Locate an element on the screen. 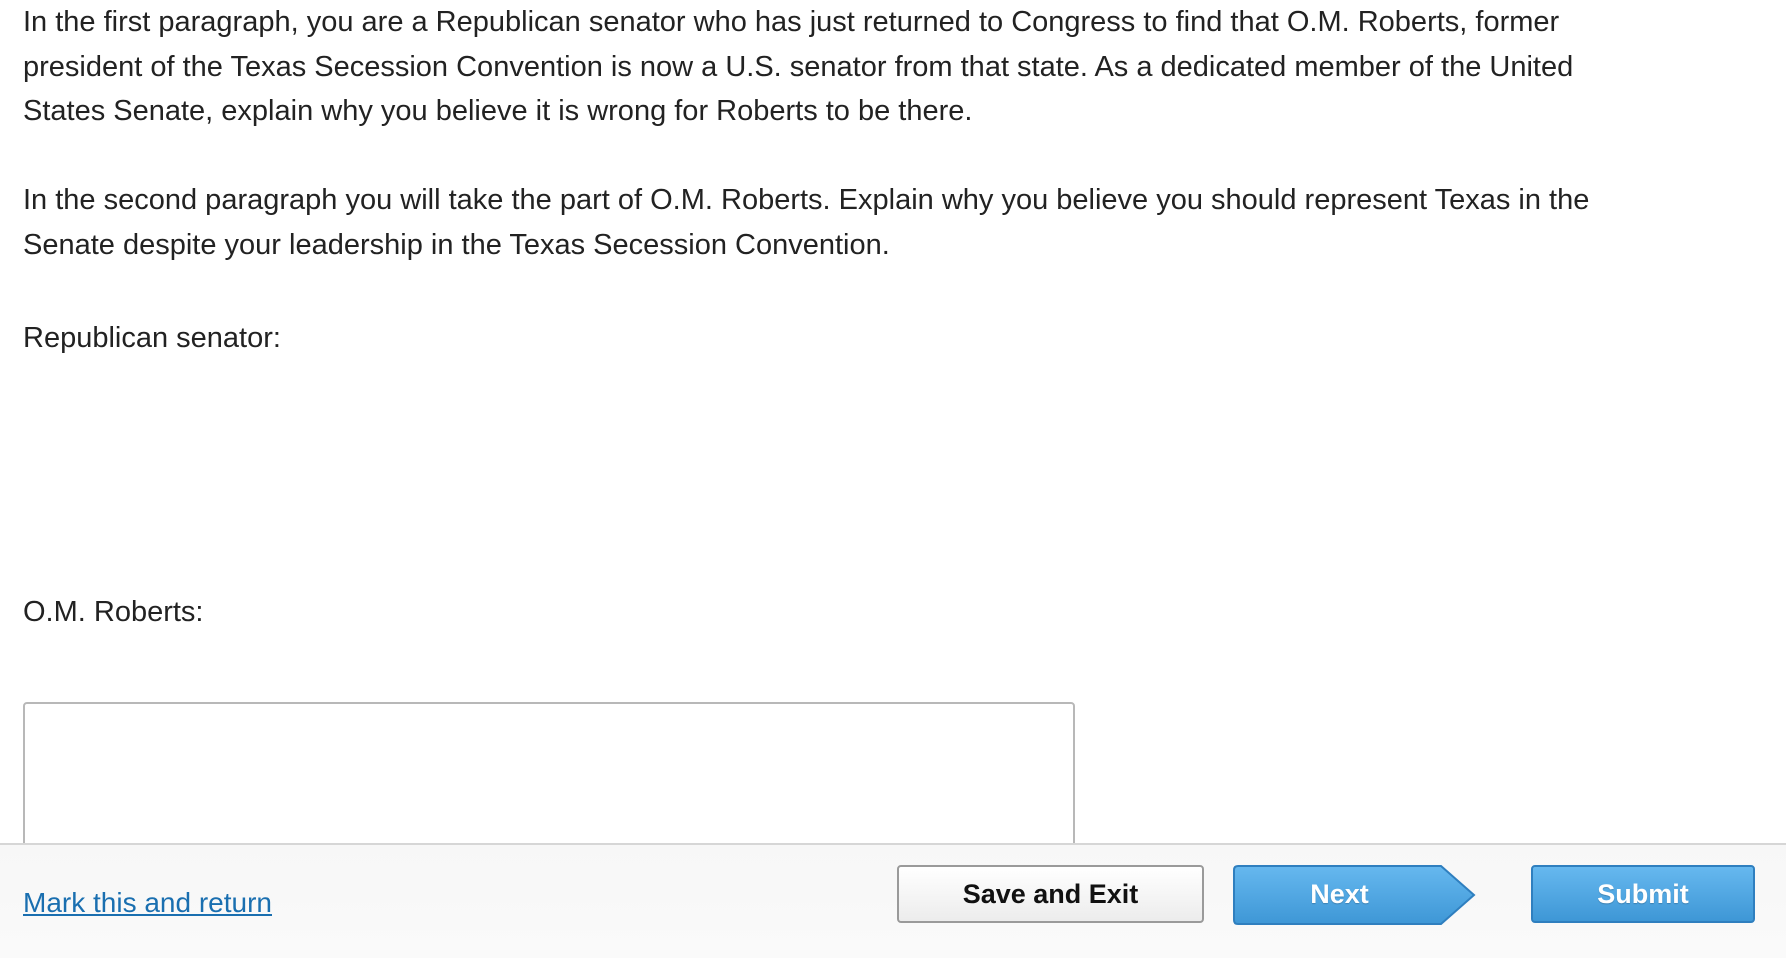 Image resolution: width=1786 pixels, height=958 pixels. save-and-exit-button: Save and Exit is located at coordinates (1050, 894).